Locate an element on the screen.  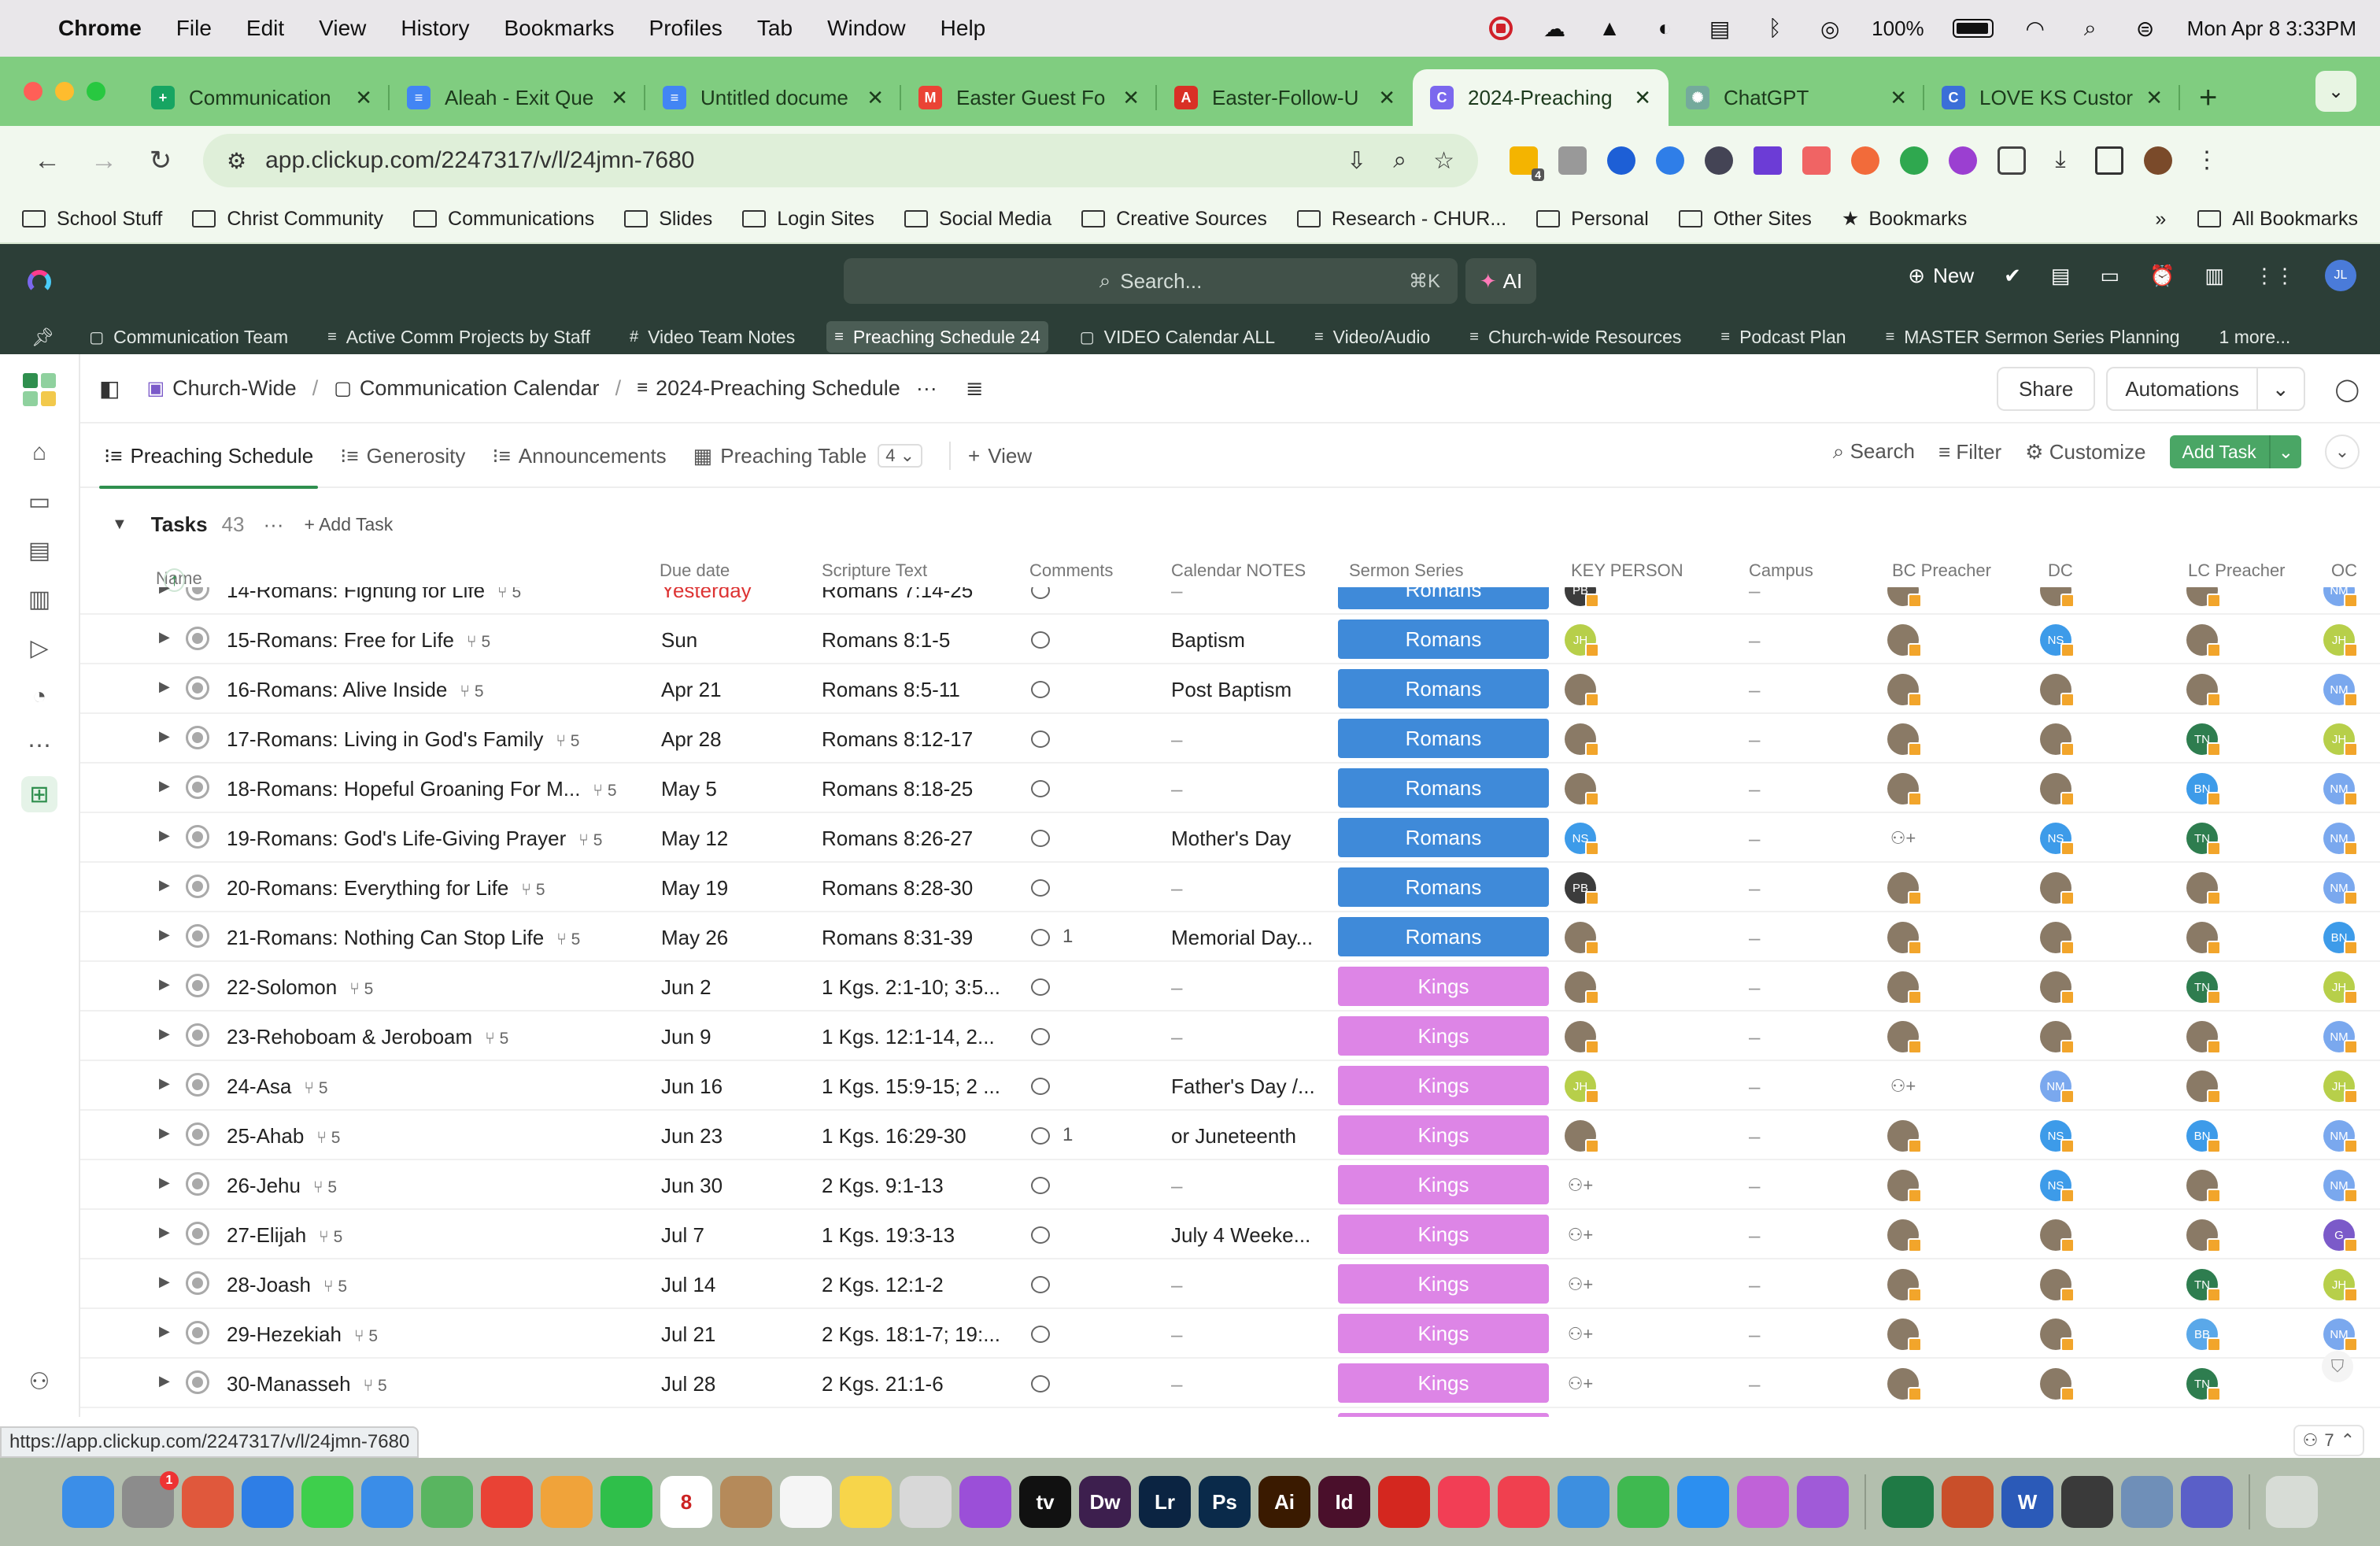
browser-tab: A Easter-Follow-U ✕ is located at coordinates (1285, 97).